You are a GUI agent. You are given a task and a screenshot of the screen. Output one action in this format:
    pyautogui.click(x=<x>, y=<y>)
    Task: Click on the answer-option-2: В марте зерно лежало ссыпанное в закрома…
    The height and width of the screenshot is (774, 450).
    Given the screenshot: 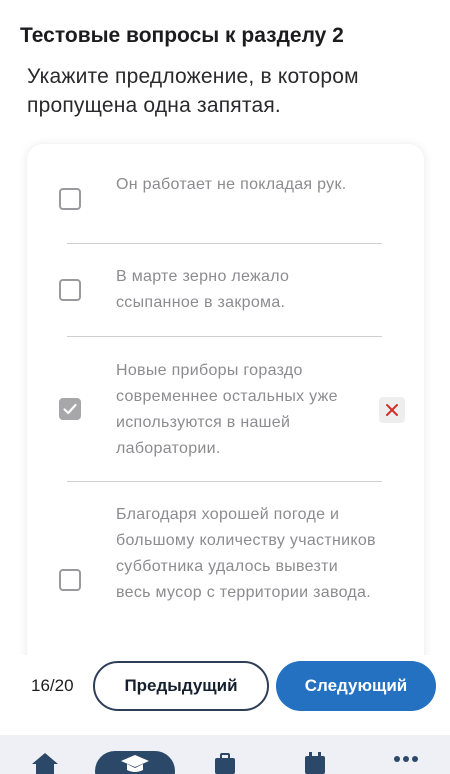 What is the action you would take?
    pyautogui.click(x=225, y=290)
    